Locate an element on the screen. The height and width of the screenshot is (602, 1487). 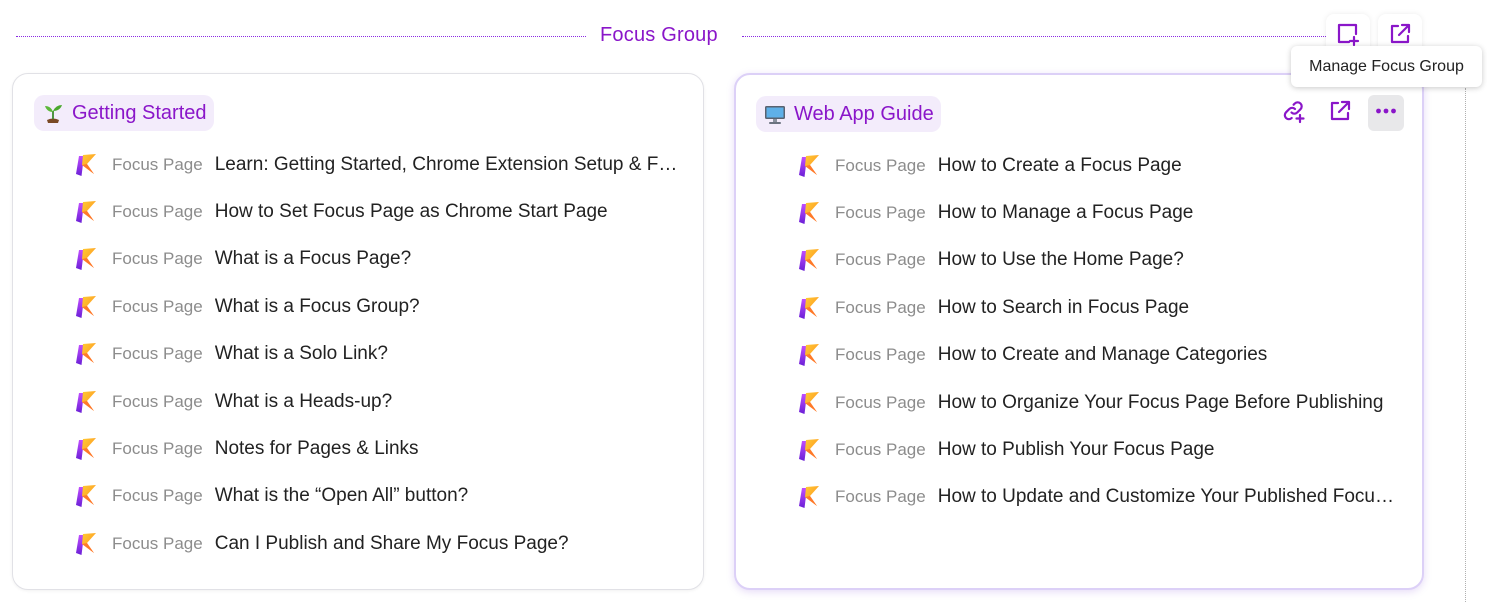
add-link-button is located at coordinates (1294, 113).